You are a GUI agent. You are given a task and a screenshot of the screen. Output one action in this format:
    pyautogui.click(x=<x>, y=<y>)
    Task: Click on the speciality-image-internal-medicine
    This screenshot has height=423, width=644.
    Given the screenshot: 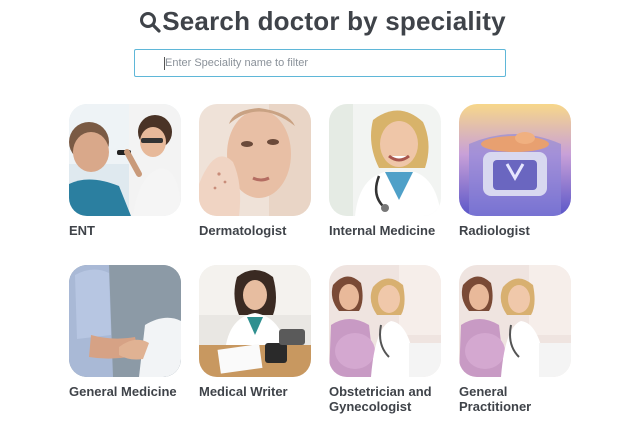 What is the action you would take?
    pyautogui.click(x=385, y=160)
    